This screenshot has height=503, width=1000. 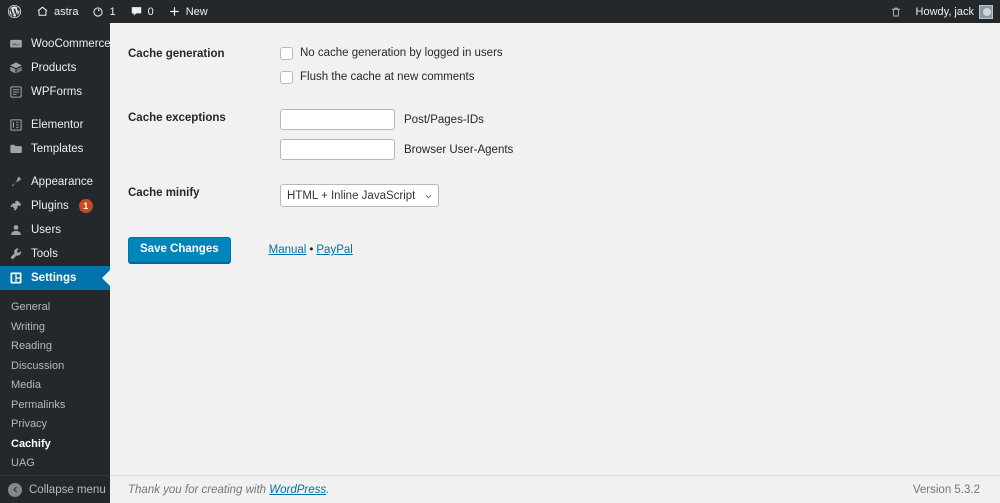 I want to click on wordpress-icon, so click(x=14, y=11).